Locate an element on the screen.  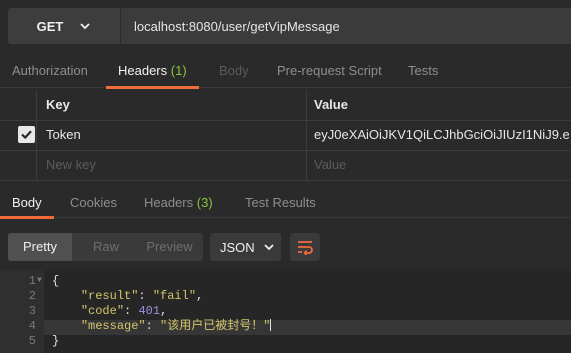
format-label: JSON is located at coordinates (237, 247).